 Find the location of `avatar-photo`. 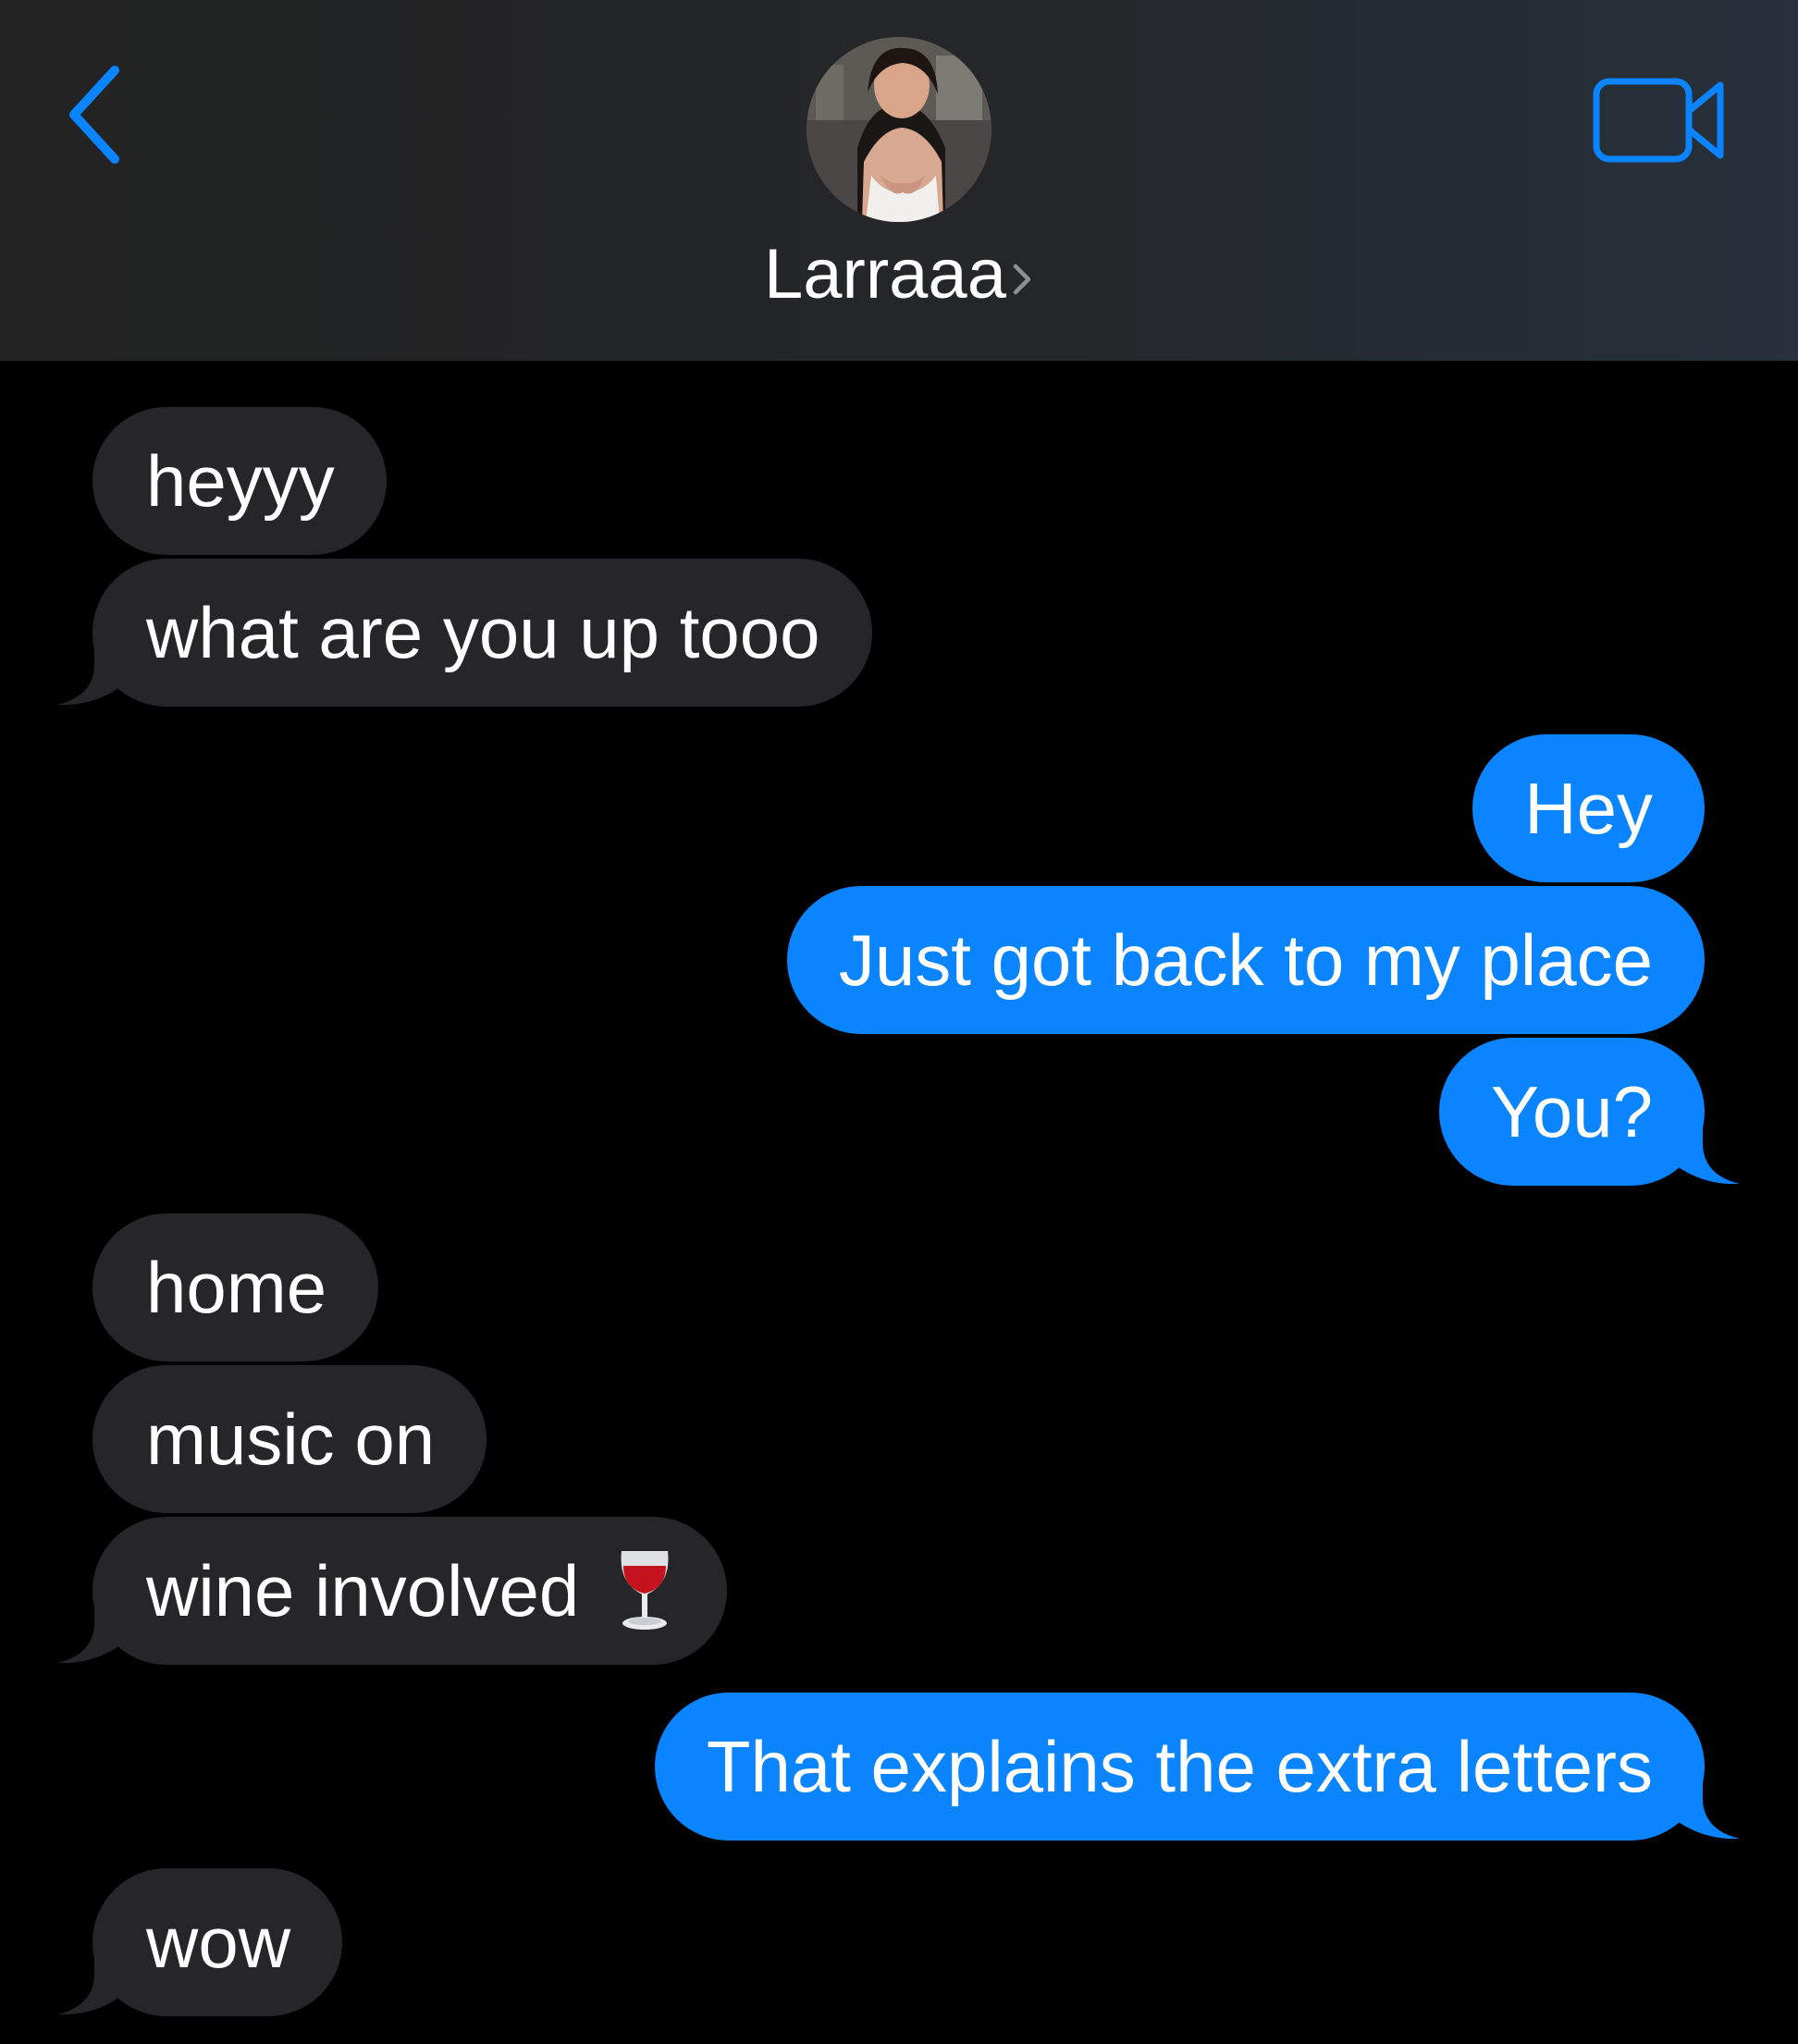

avatar-photo is located at coordinates (899, 129).